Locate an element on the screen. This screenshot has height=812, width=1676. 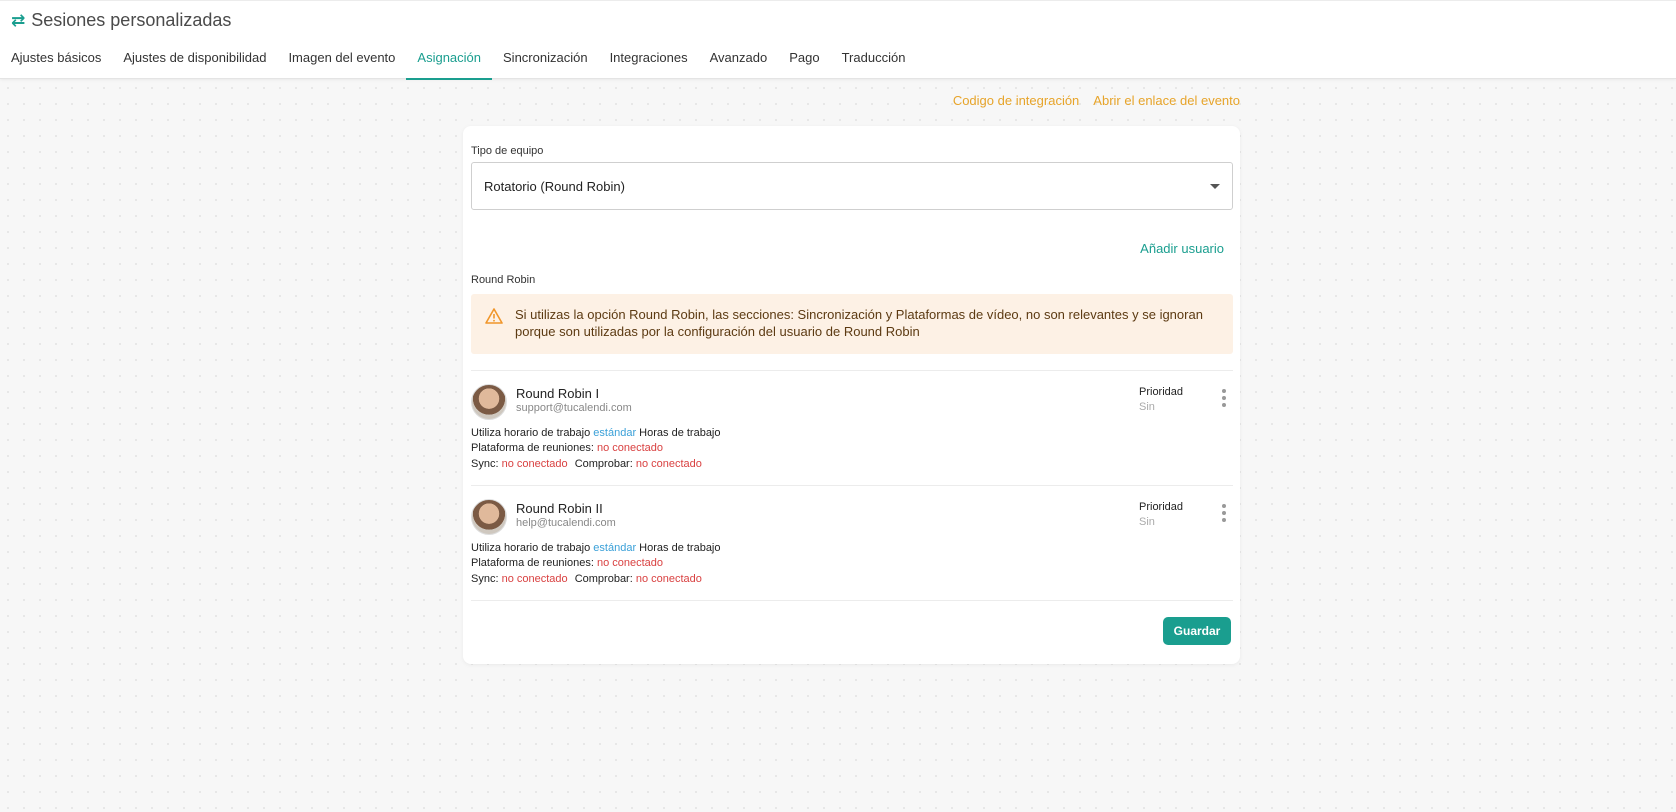
team-type-label: Tipo de equipo is located at coordinates (507, 151).